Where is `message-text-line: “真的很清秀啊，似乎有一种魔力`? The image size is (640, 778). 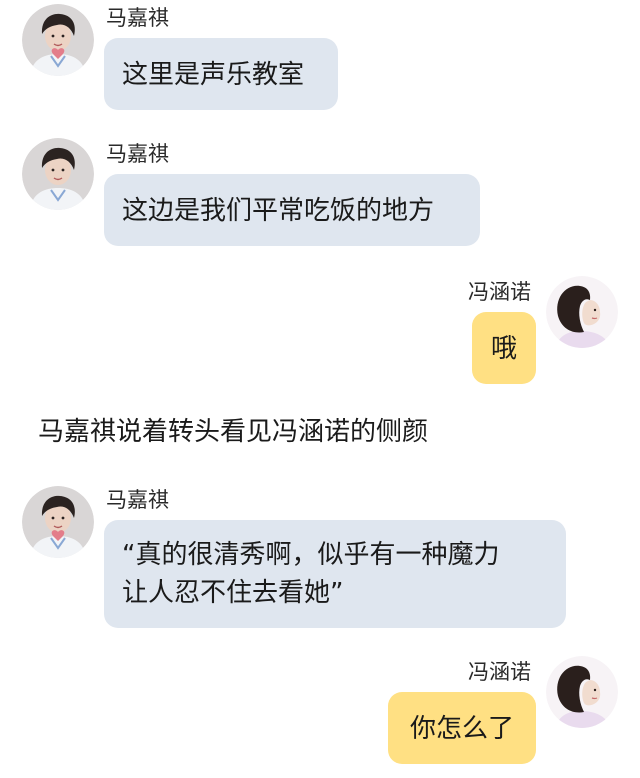
message-text-line: “真的很清秀啊，似乎有一种魔力 is located at coordinates (311, 555).